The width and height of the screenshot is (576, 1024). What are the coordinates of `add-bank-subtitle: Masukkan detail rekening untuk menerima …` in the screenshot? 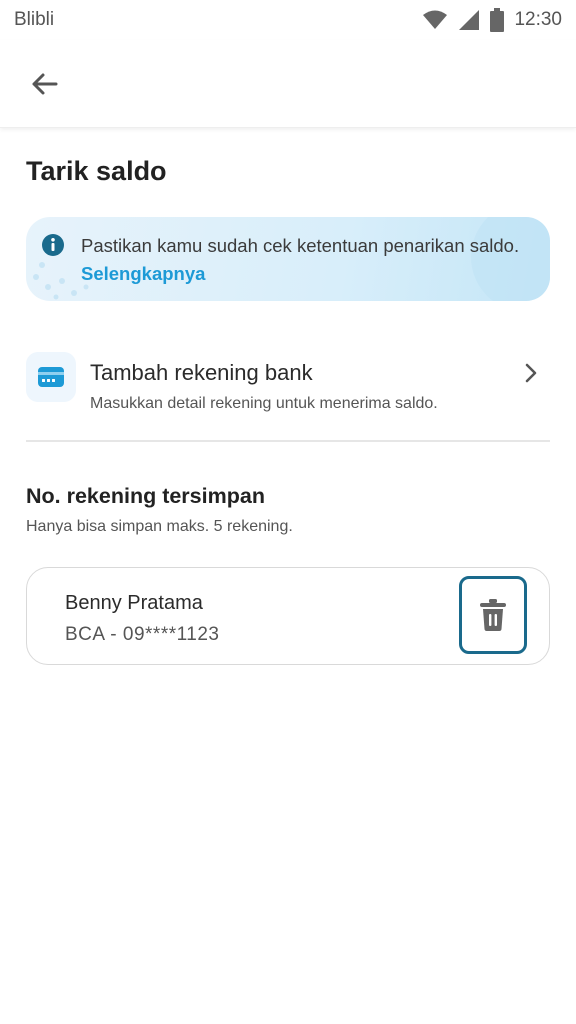 It's located at (264, 403).